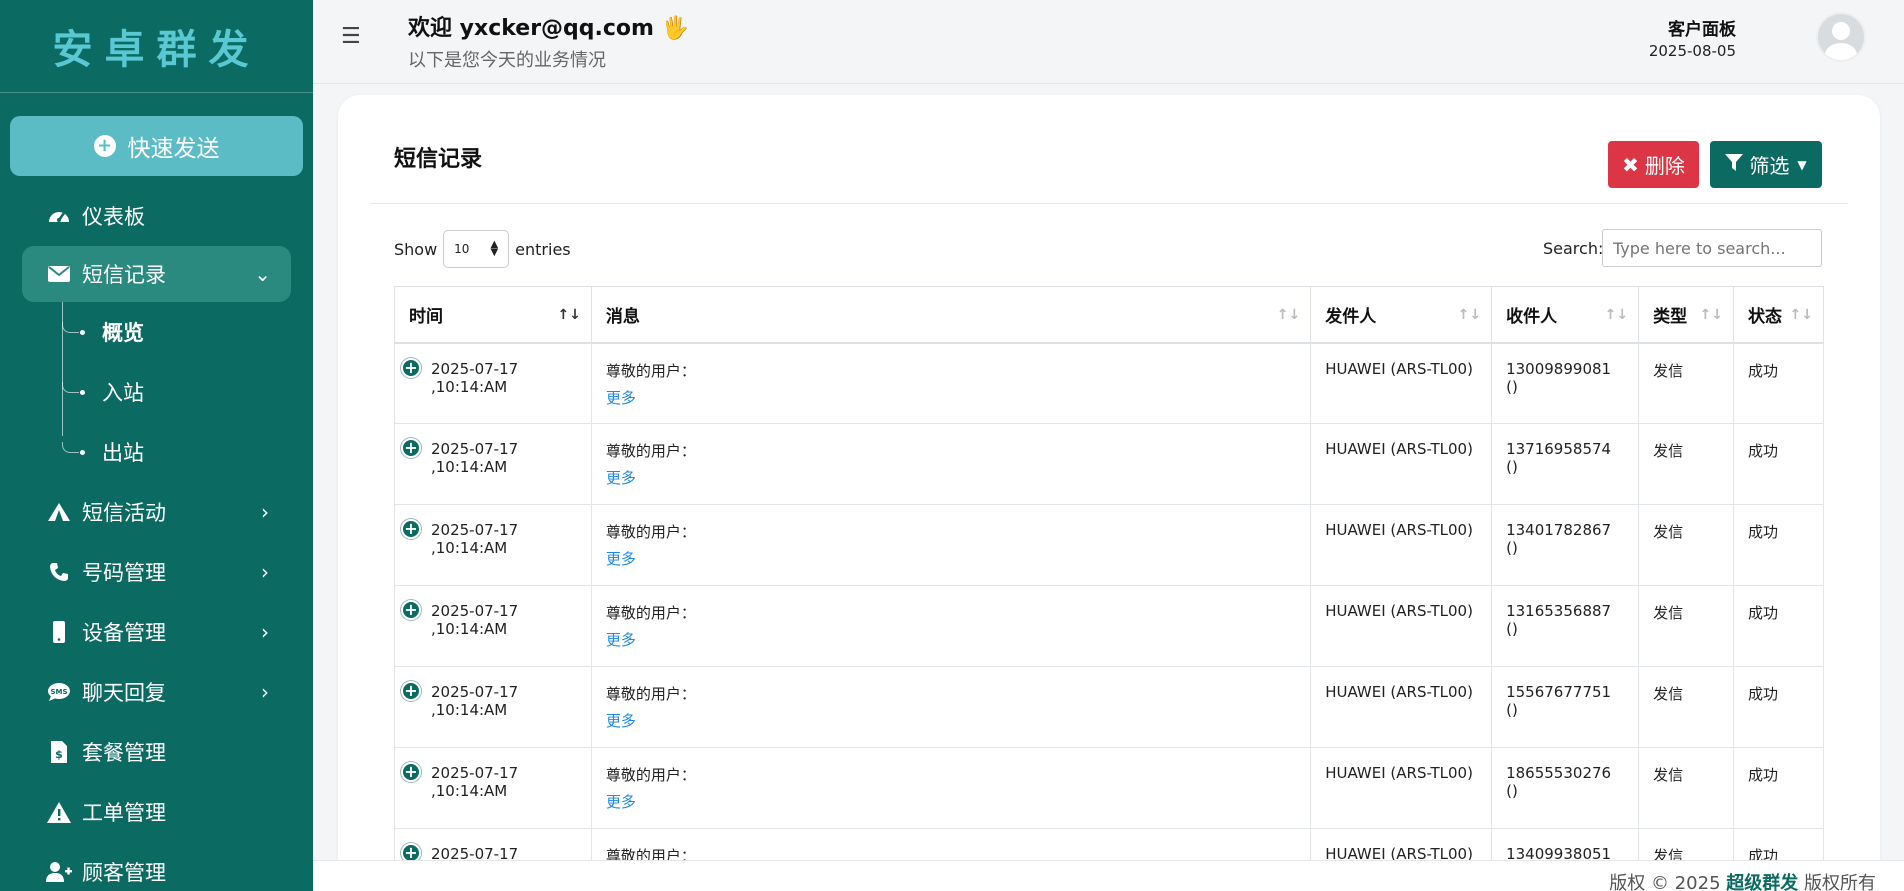 This screenshot has height=891, width=1904. I want to click on quick-send-button: + 快速发送, so click(156, 146).